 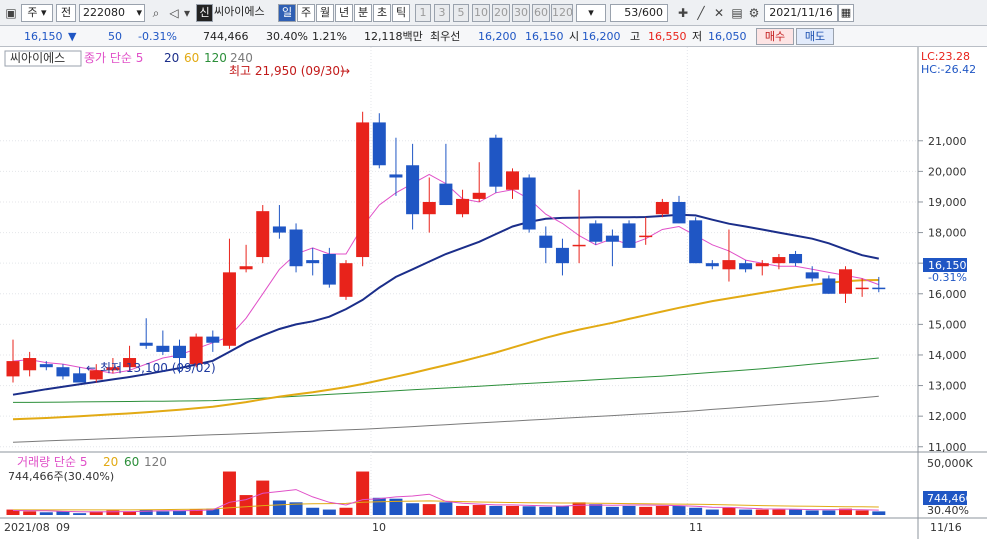 I want to click on legend-lc: LC:23.28, so click(x=945, y=56).